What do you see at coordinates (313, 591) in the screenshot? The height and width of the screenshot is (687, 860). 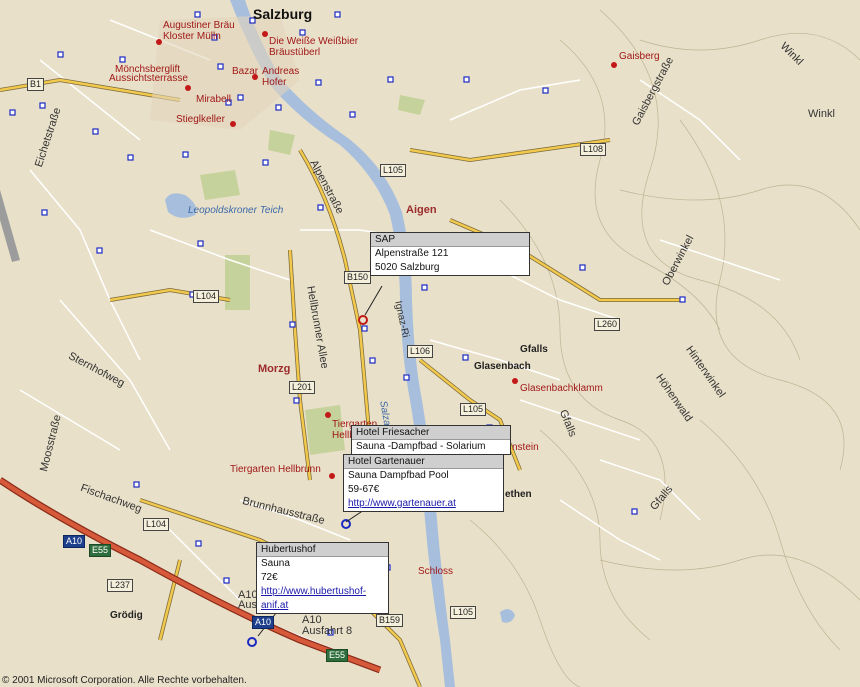 I see `callout-hubertushof-link-1: http://www.hubertushof-` at bounding box center [313, 591].